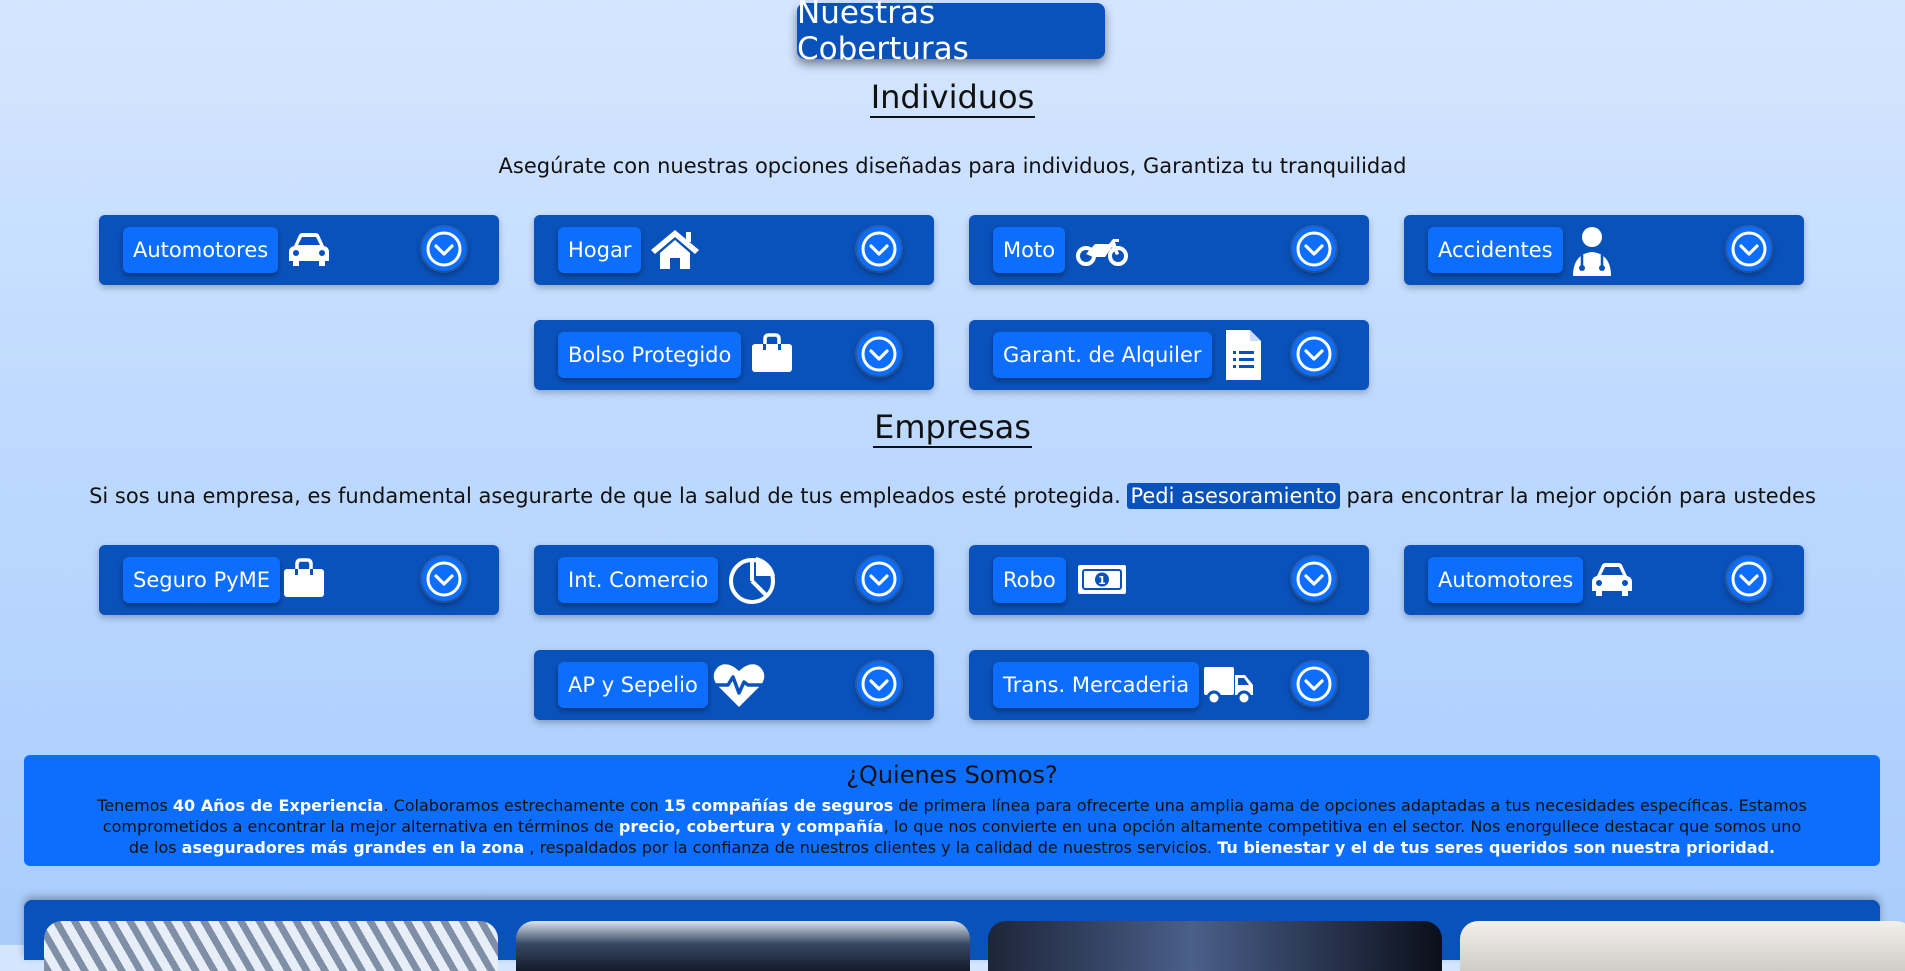  What do you see at coordinates (1096, 685) in the screenshot?
I see `card-label: Trans. Mercaderia` at bounding box center [1096, 685].